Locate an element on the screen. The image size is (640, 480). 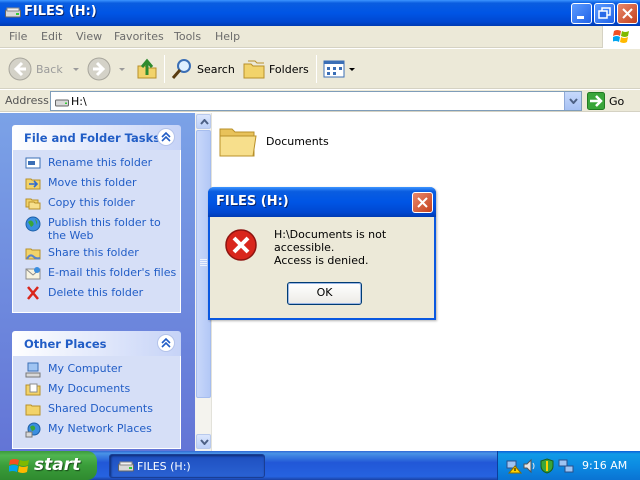
task-label: Move this folder is located at coordinates (92, 182).